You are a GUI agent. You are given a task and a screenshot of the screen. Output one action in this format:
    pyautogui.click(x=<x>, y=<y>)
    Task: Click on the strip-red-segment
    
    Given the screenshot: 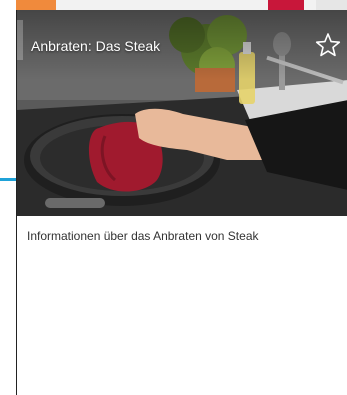 What is the action you would take?
    pyautogui.click(x=286, y=5)
    